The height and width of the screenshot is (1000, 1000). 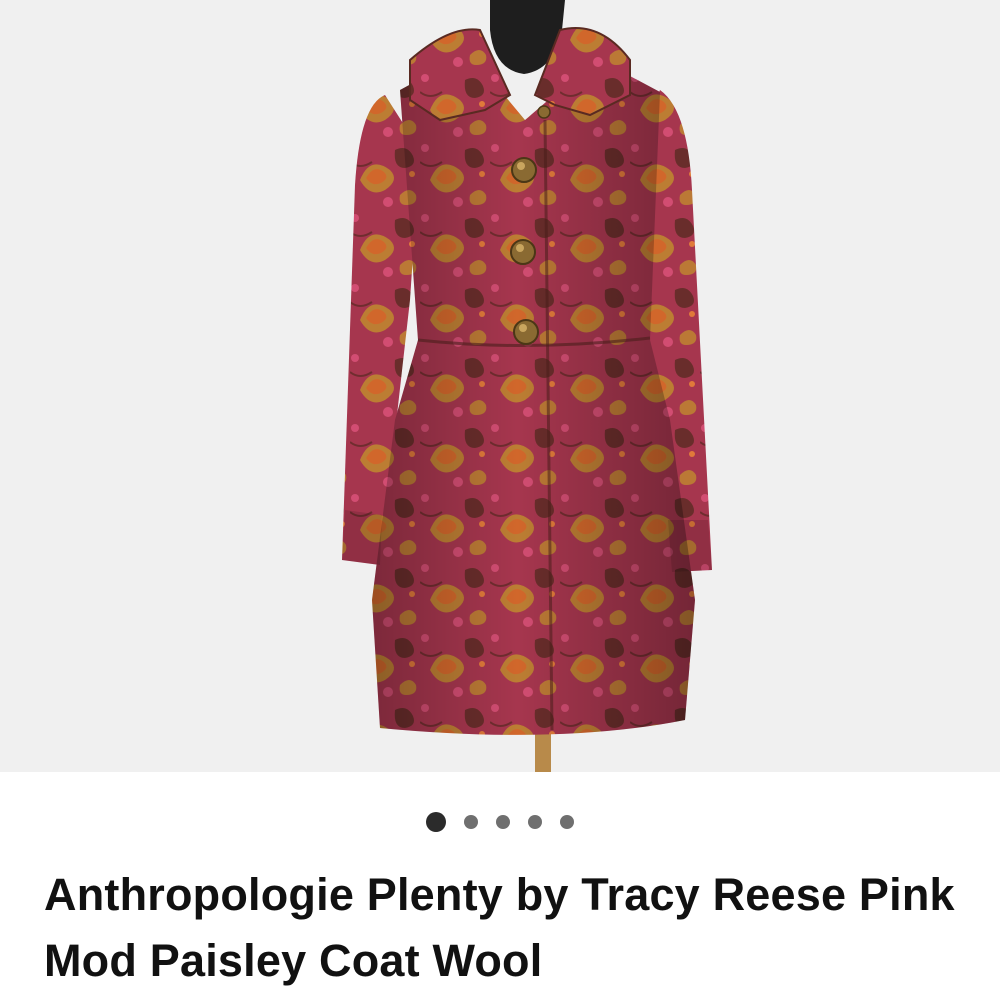 I want to click on image-pagination, so click(x=500, y=822).